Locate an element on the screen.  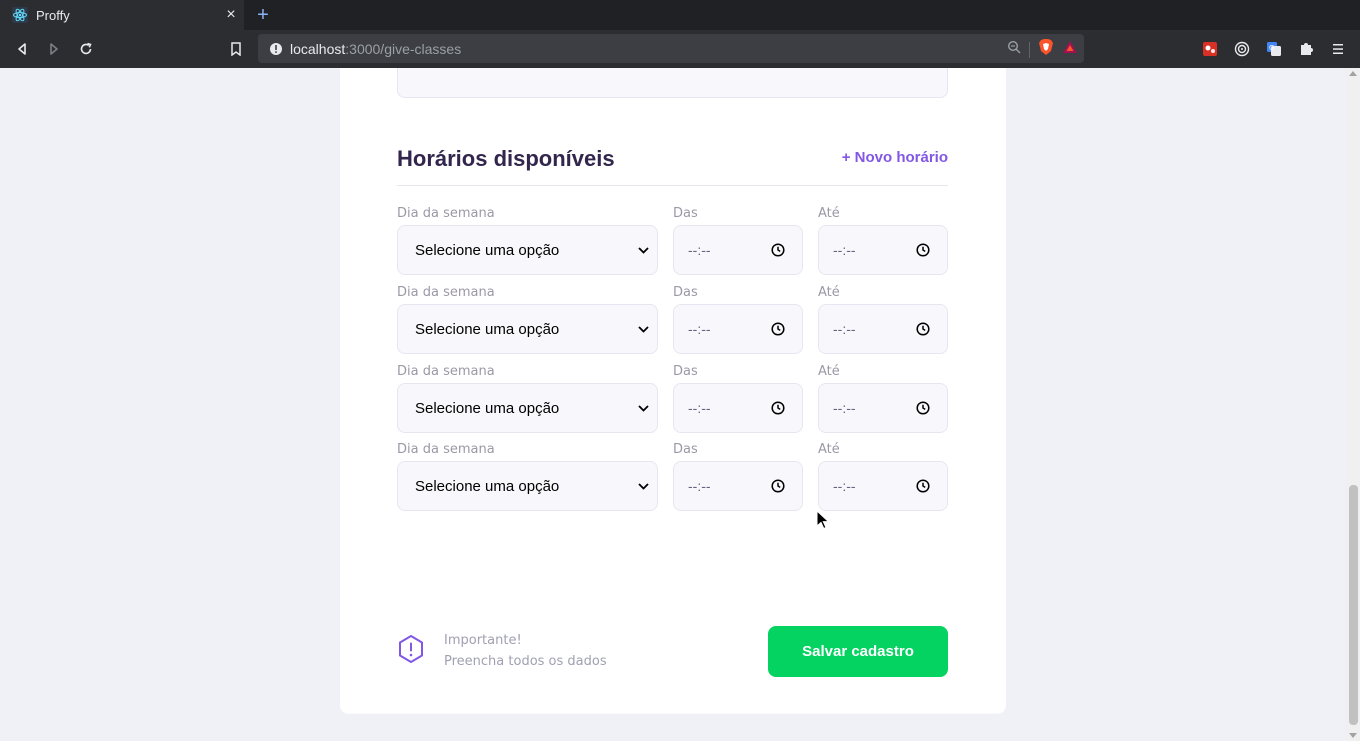
address-bar: localhost:3000/give-classes is located at coordinates (671, 48).